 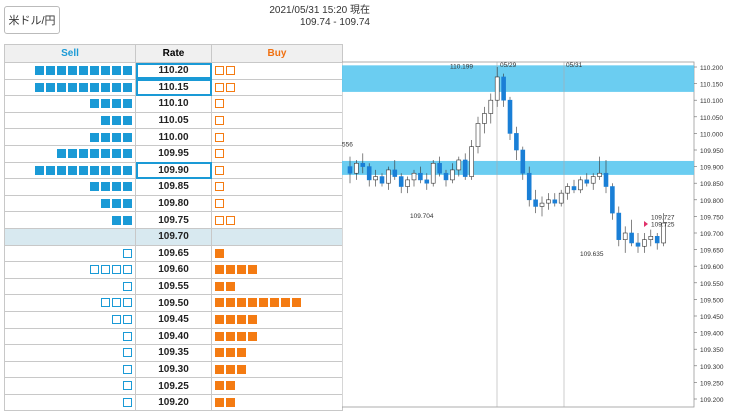 I want to click on rate-cell: 109.75, so click(x=173, y=220).